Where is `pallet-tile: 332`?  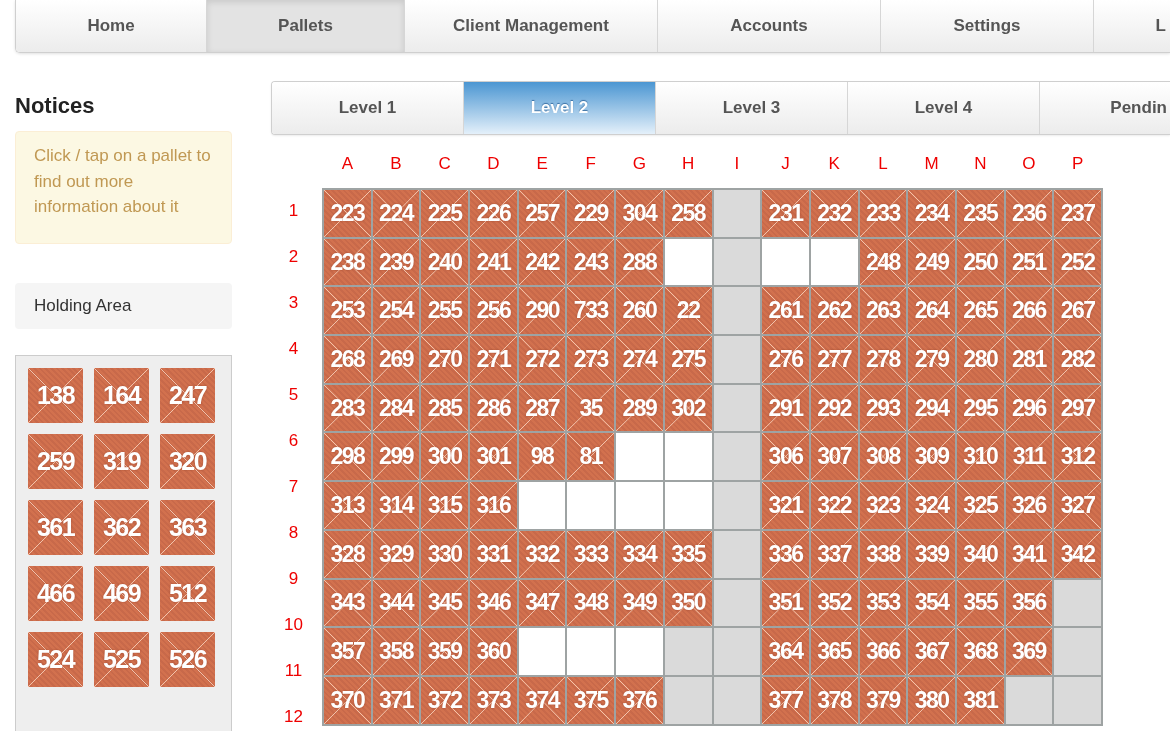
pallet-tile: 332 is located at coordinates (542, 554).